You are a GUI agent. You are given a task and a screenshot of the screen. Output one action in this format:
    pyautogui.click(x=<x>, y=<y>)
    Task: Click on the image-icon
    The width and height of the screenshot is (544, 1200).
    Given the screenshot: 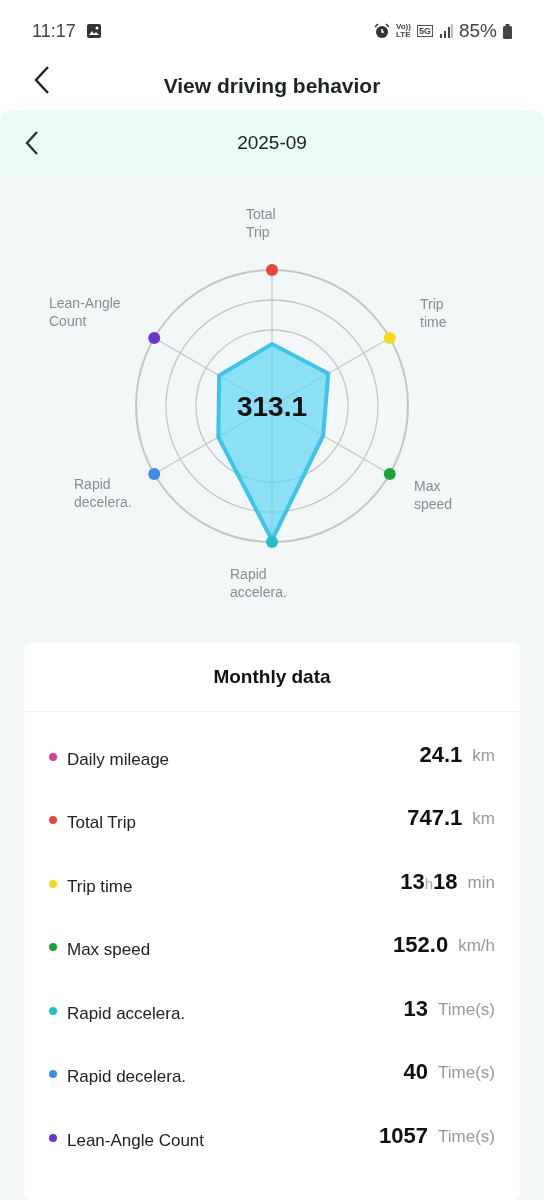 What is the action you would take?
    pyautogui.click(x=93, y=31)
    